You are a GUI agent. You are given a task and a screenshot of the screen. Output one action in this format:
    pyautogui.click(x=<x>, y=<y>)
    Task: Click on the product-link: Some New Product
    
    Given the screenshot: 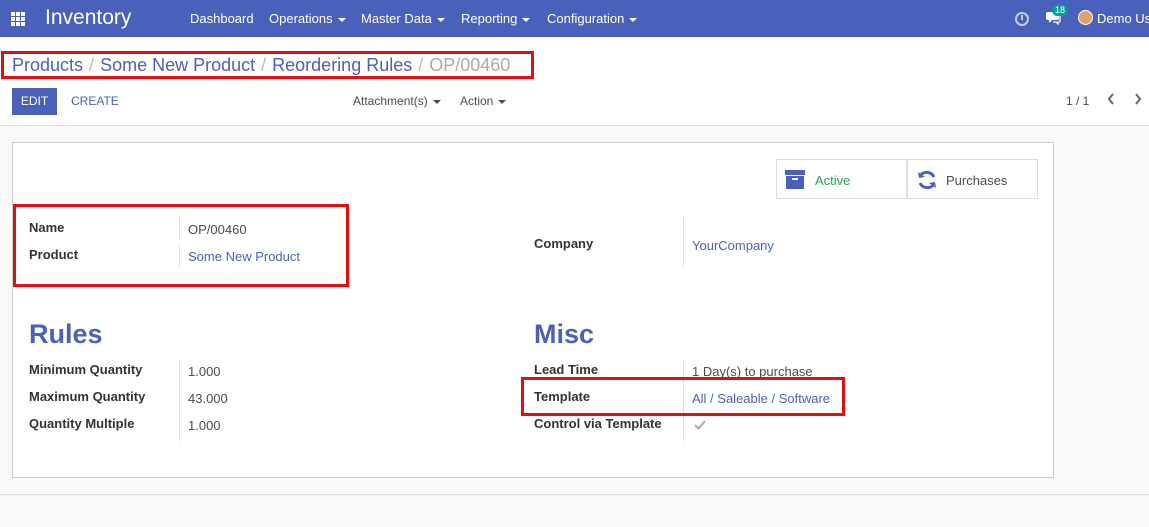 What is the action you would take?
    pyautogui.click(x=244, y=256)
    